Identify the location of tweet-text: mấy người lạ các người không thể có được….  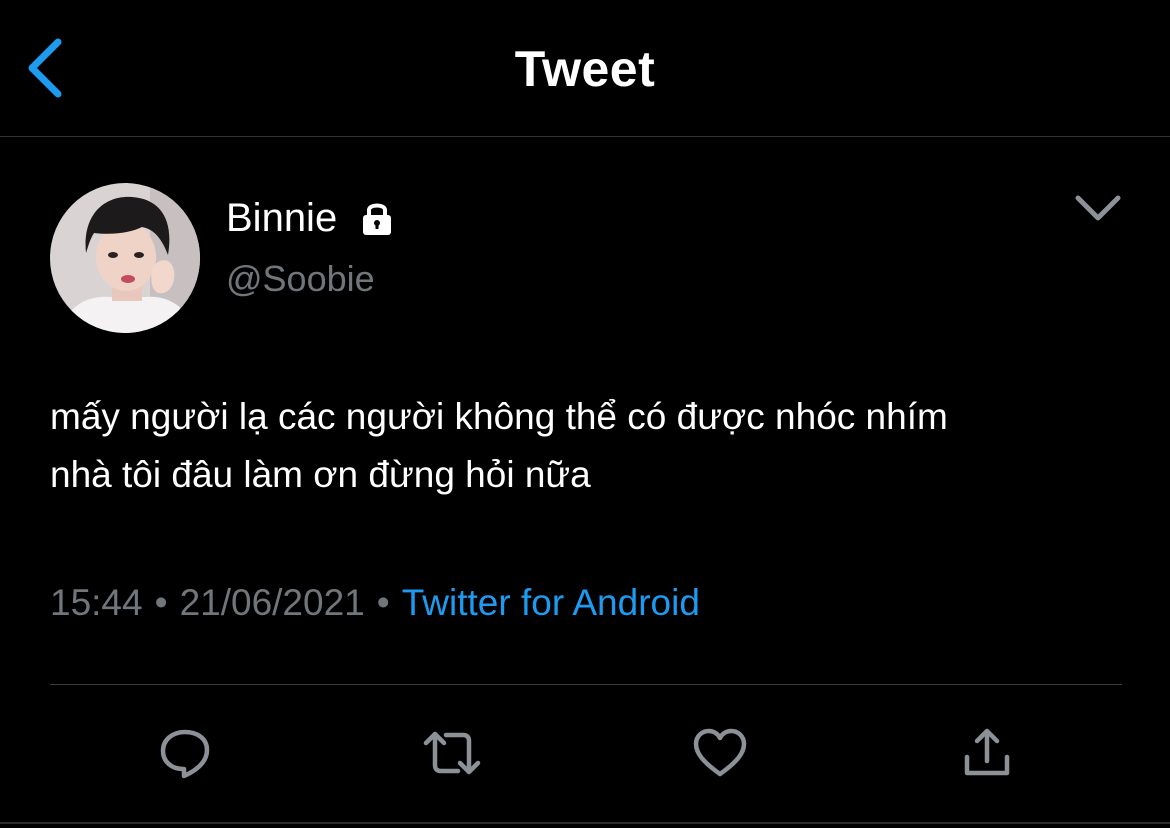
(595, 446).